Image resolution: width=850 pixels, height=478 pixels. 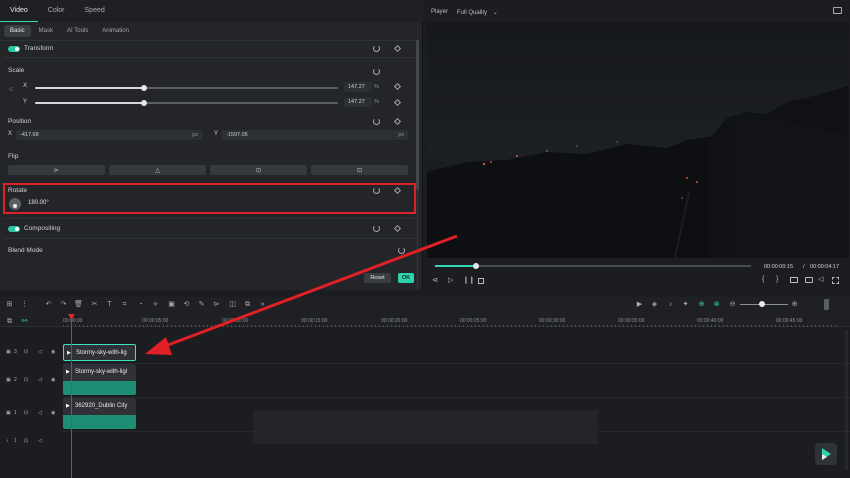 I want to click on clip-audio-track1, so click(x=99, y=422).